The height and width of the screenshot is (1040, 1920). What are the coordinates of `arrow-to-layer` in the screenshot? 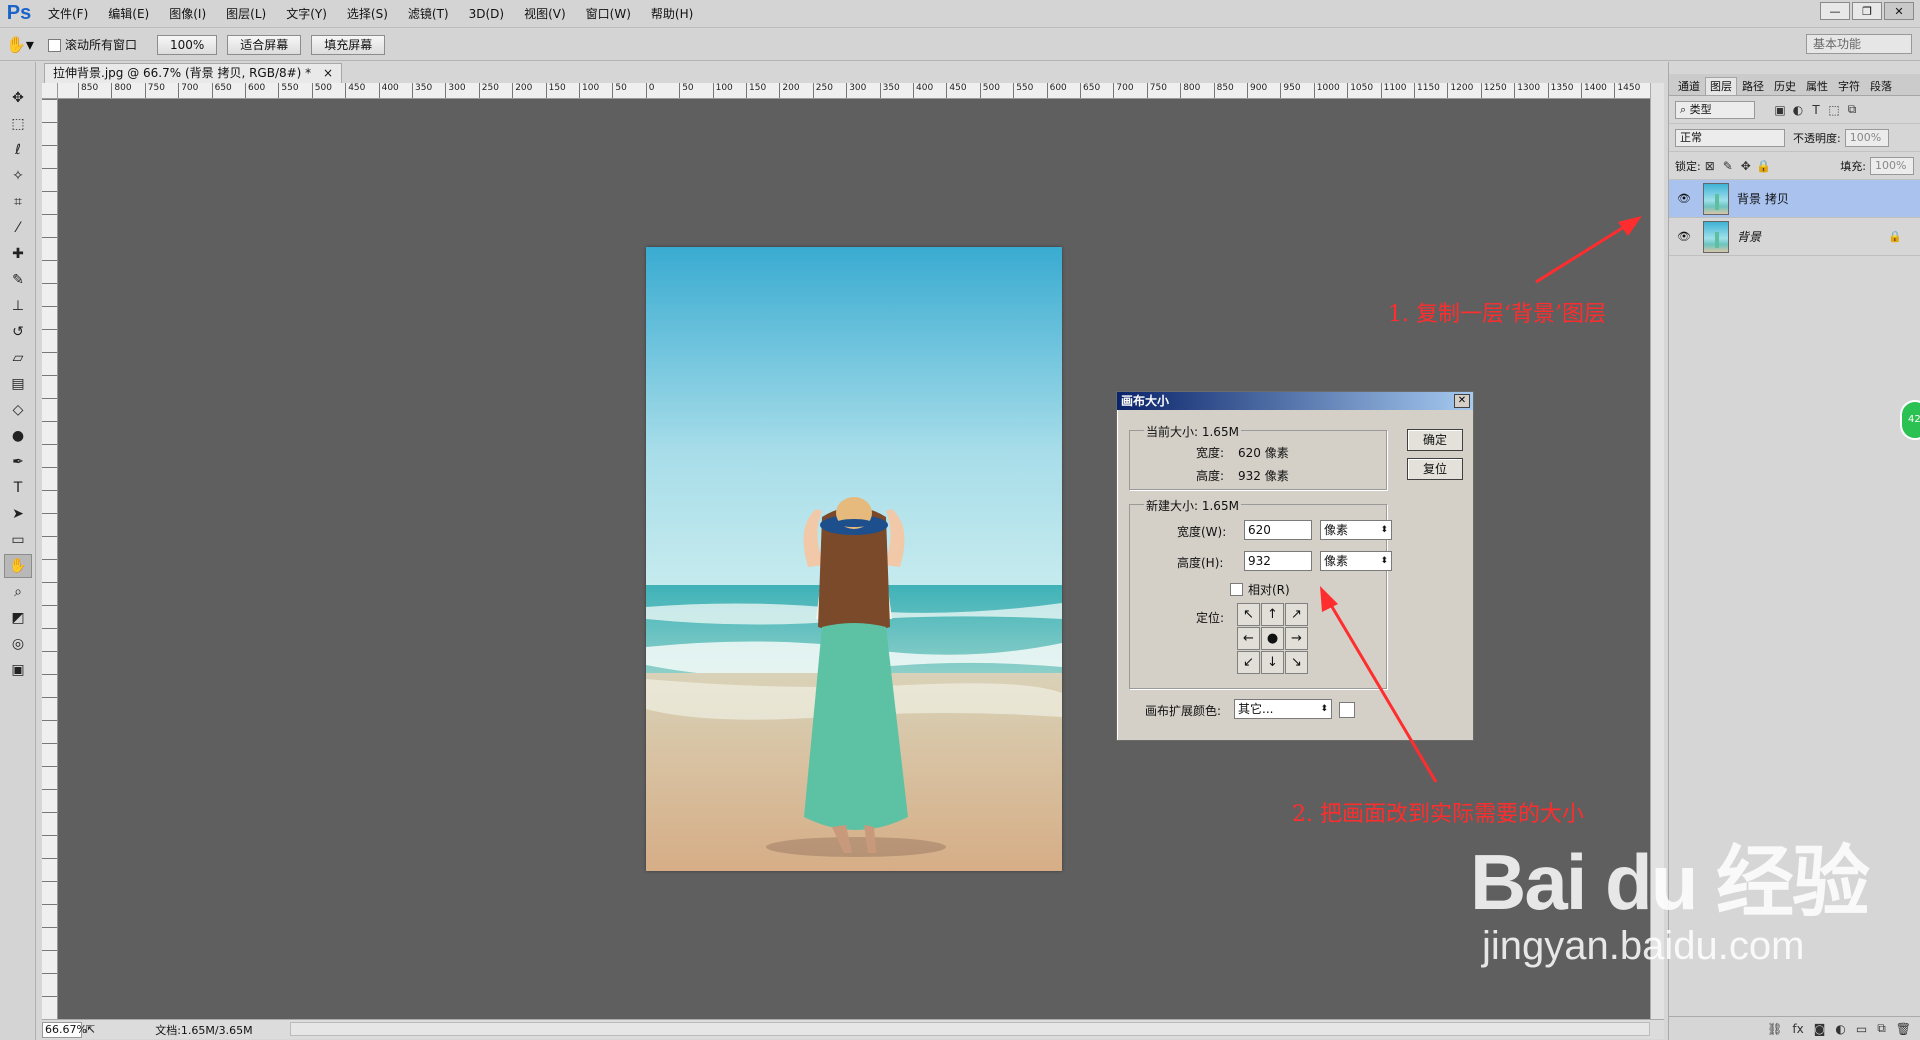 It's located at (1588, 250).